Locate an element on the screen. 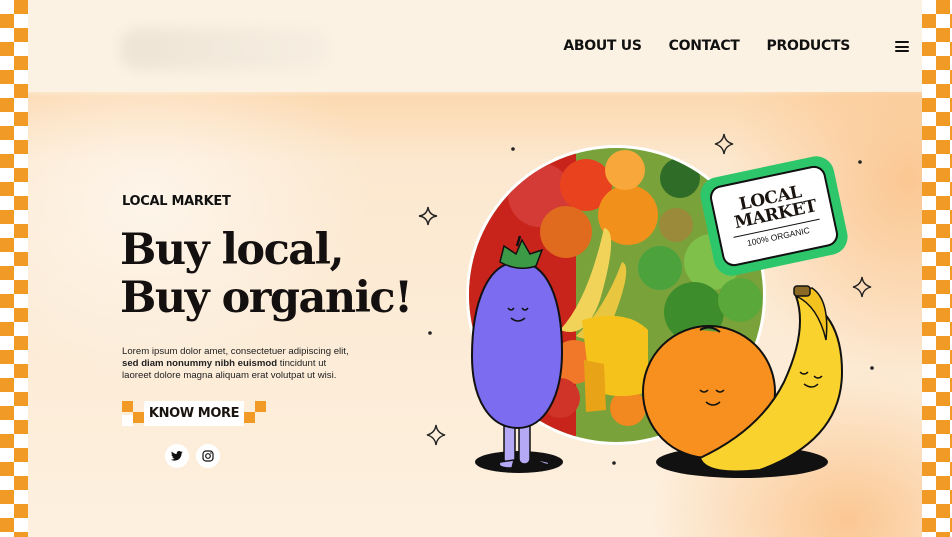  nav-contact: CONTACT is located at coordinates (704, 46).